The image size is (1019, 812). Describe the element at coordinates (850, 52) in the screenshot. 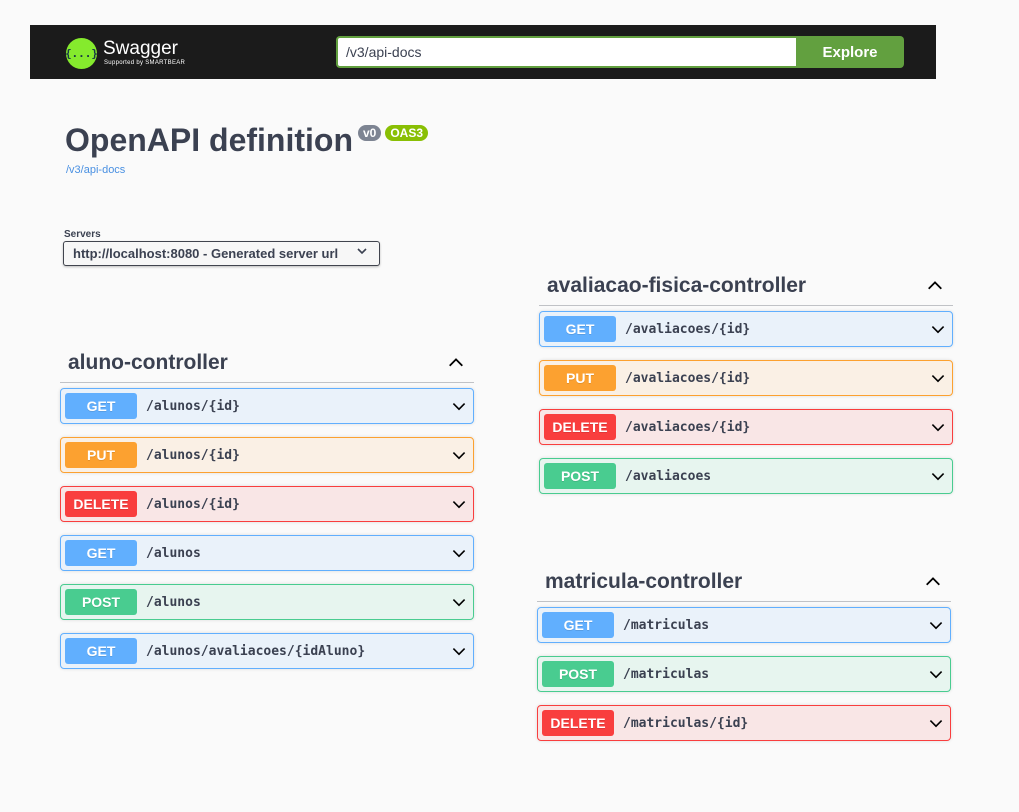

I see `explore-button: Explore` at that location.